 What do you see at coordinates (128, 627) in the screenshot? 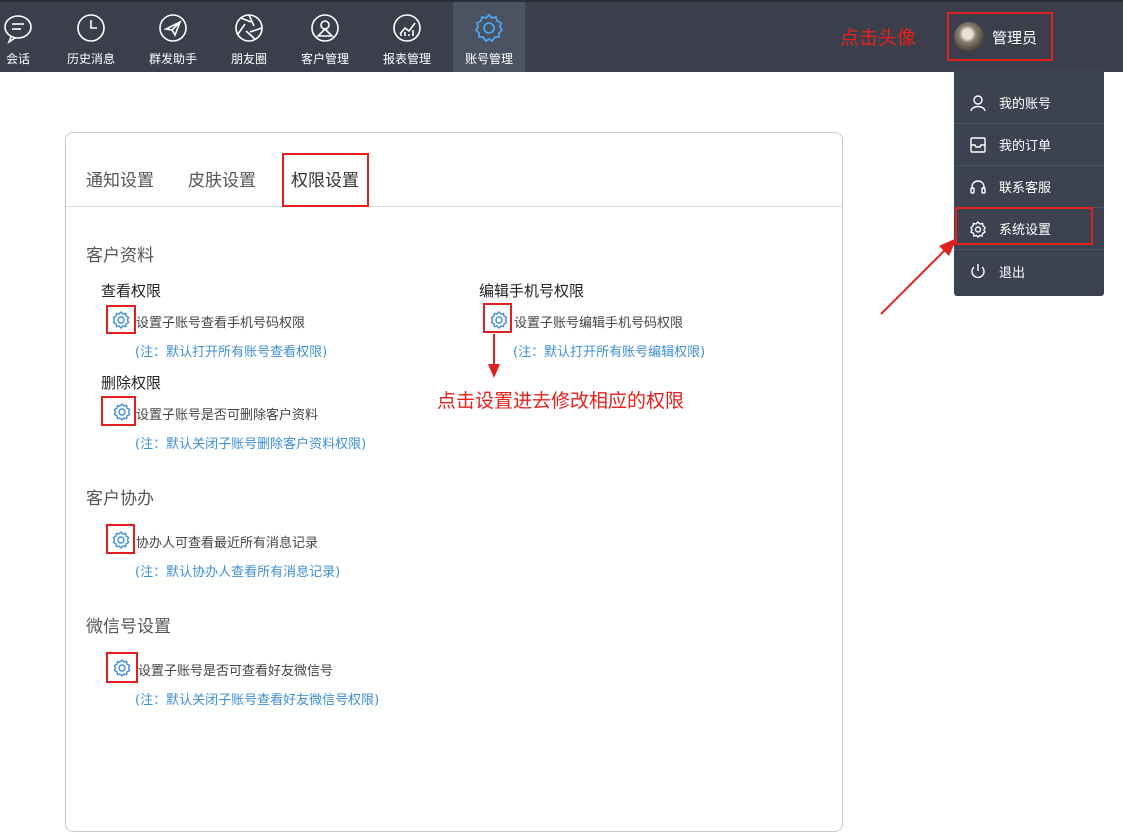
I see `section-title-wechat: 微信号设置` at bounding box center [128, 627].